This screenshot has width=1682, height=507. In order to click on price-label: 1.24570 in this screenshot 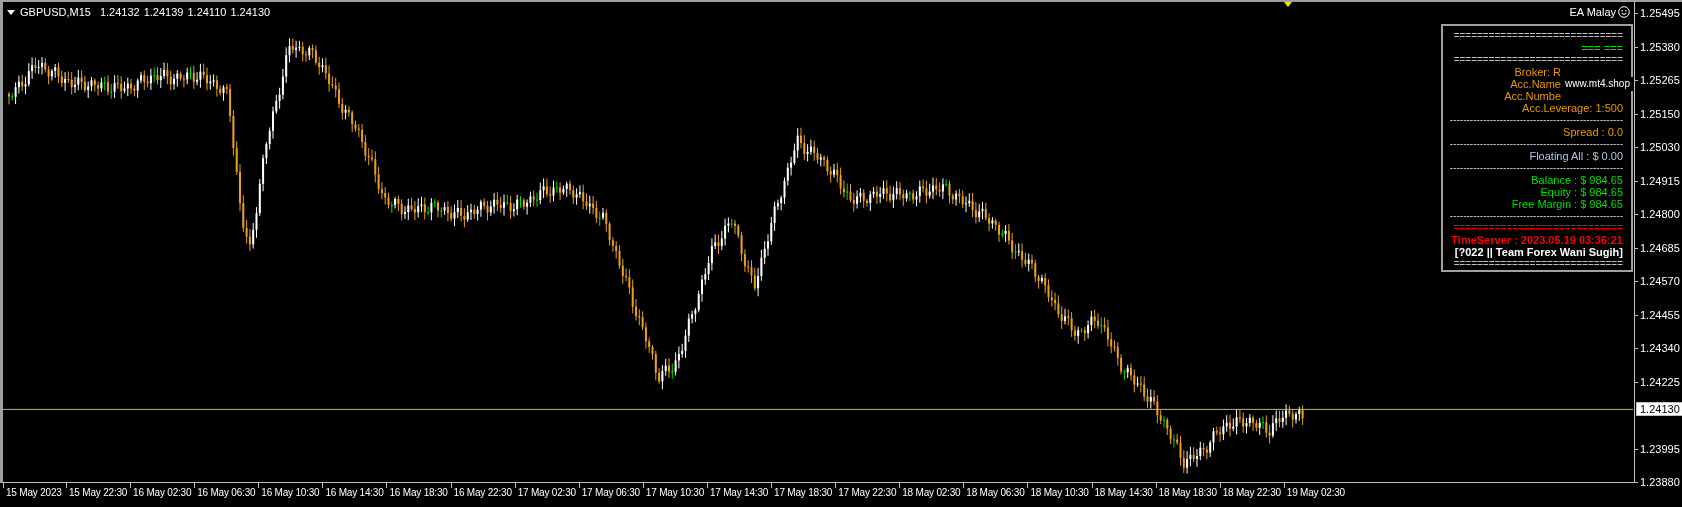, I will do `click(1660, 281)`.